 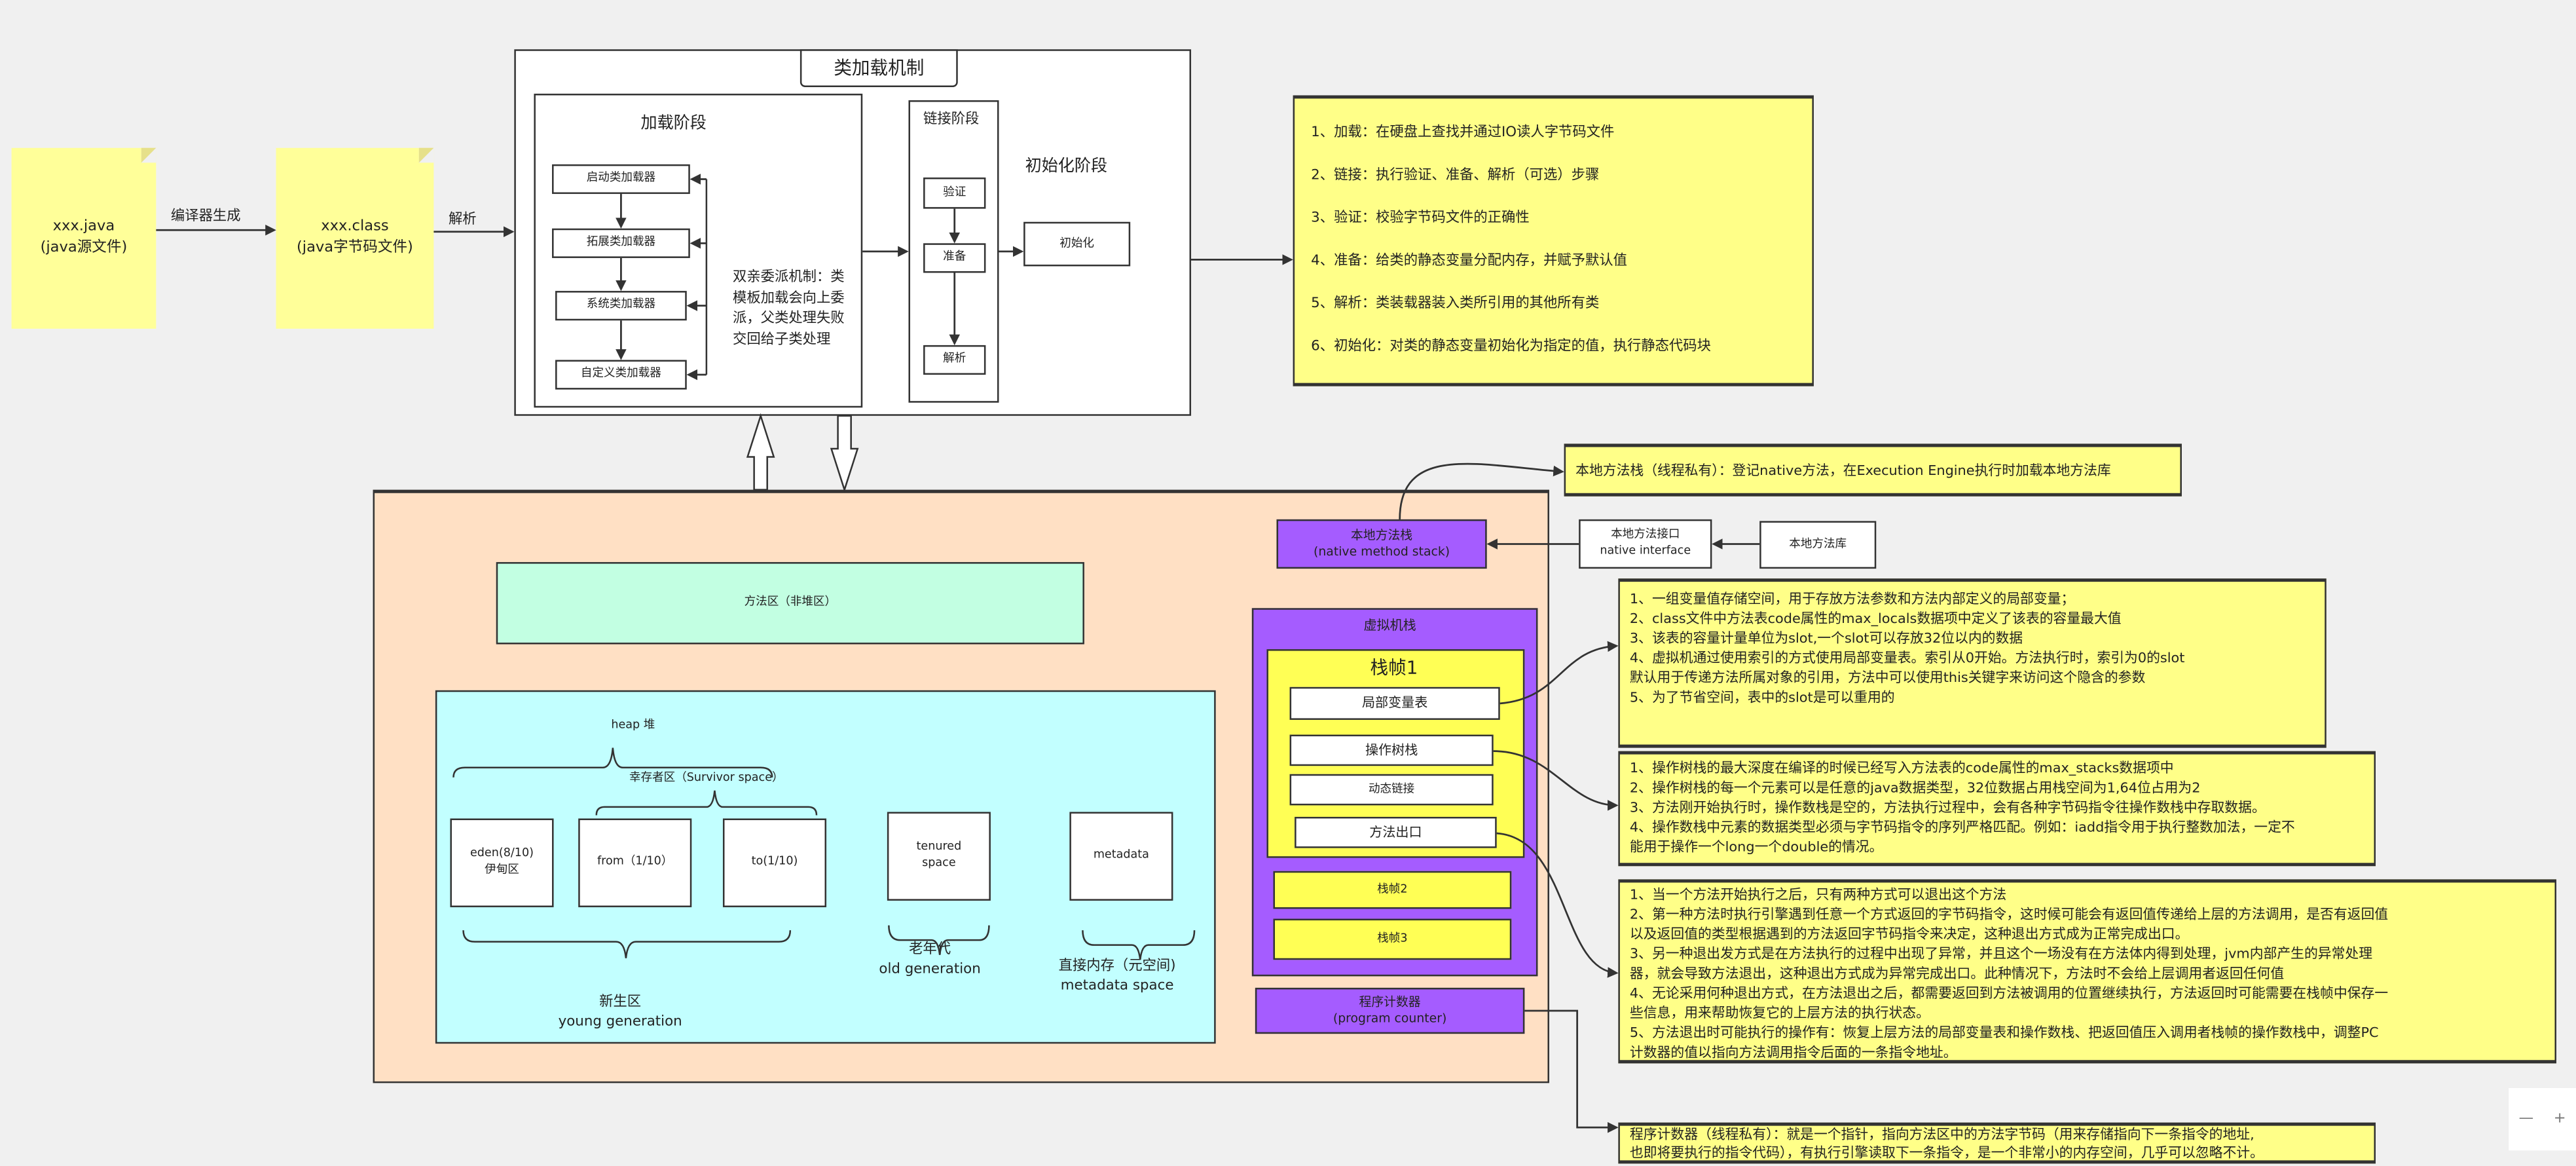 What do you see at coordinates (612, 762) in the screenshot?
I see `brace-heap` at bounding box center [612, 762].